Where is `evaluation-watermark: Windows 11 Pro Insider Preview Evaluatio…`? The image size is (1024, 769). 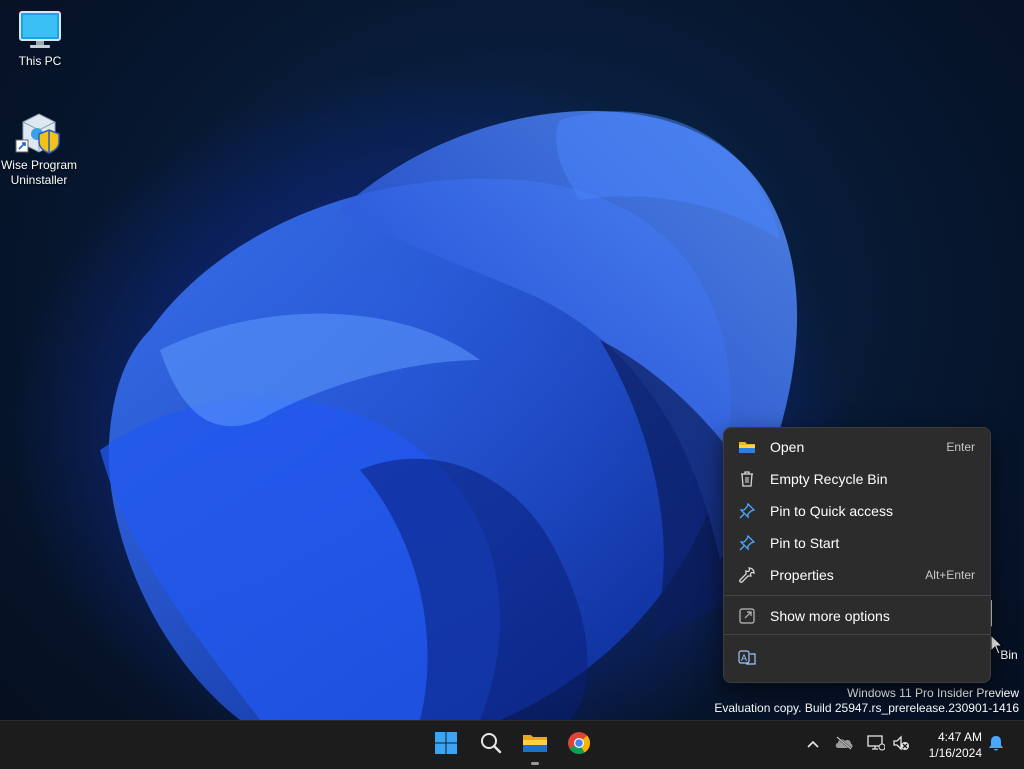
evaluation-watermark: Windows 11 Pro Insider Preview Evaluatio… is located at coordinates (866, 701).